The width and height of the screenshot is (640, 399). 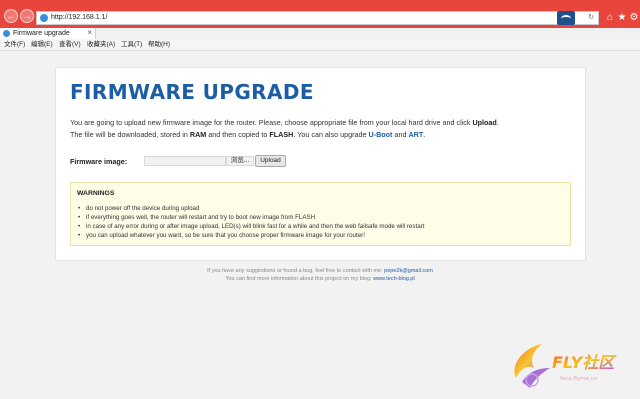 What do you see at coordinates (634, 18) in the screenshot?
I see `tools-gear-icon: ⚙` at bounding box center [634, 18].